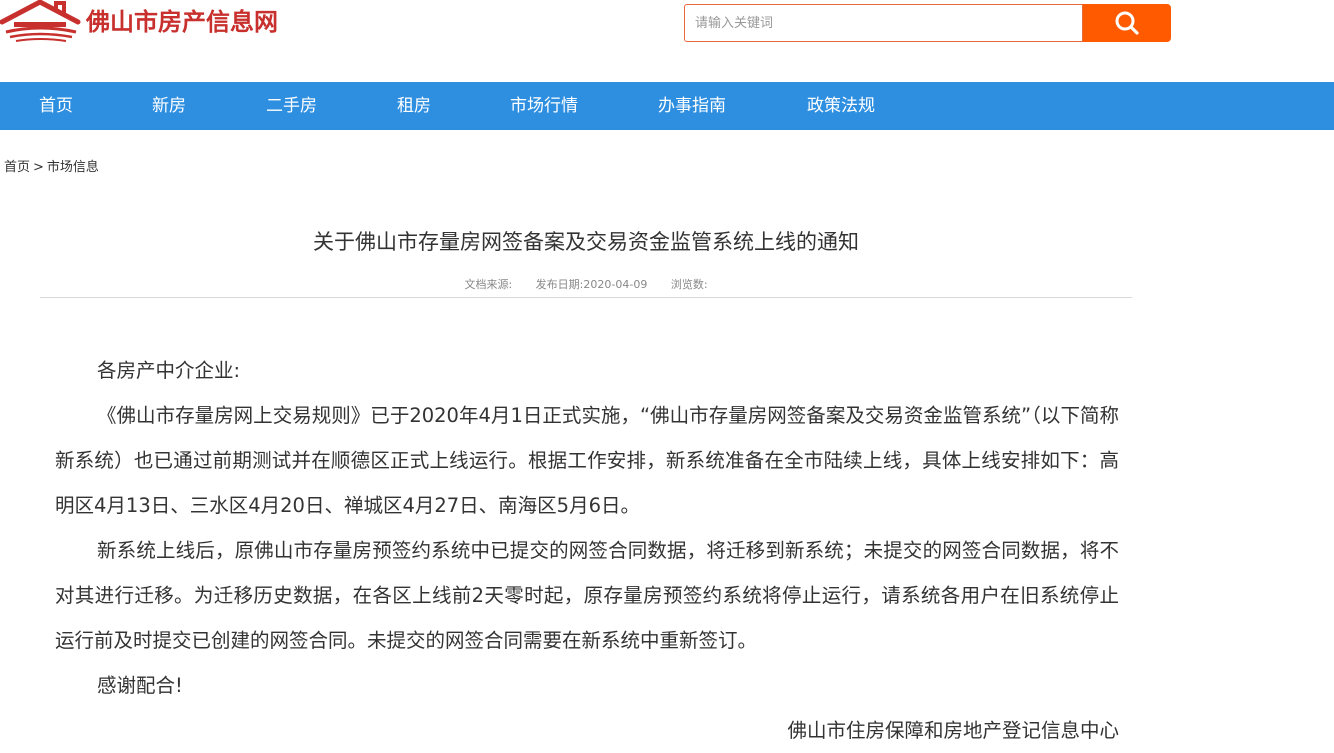 The image size is (1334, 753). What do you see at coordinates (56, 106) in the screenshot?
I see `nav-item-home: 首页` at bounding box center [56, 106].